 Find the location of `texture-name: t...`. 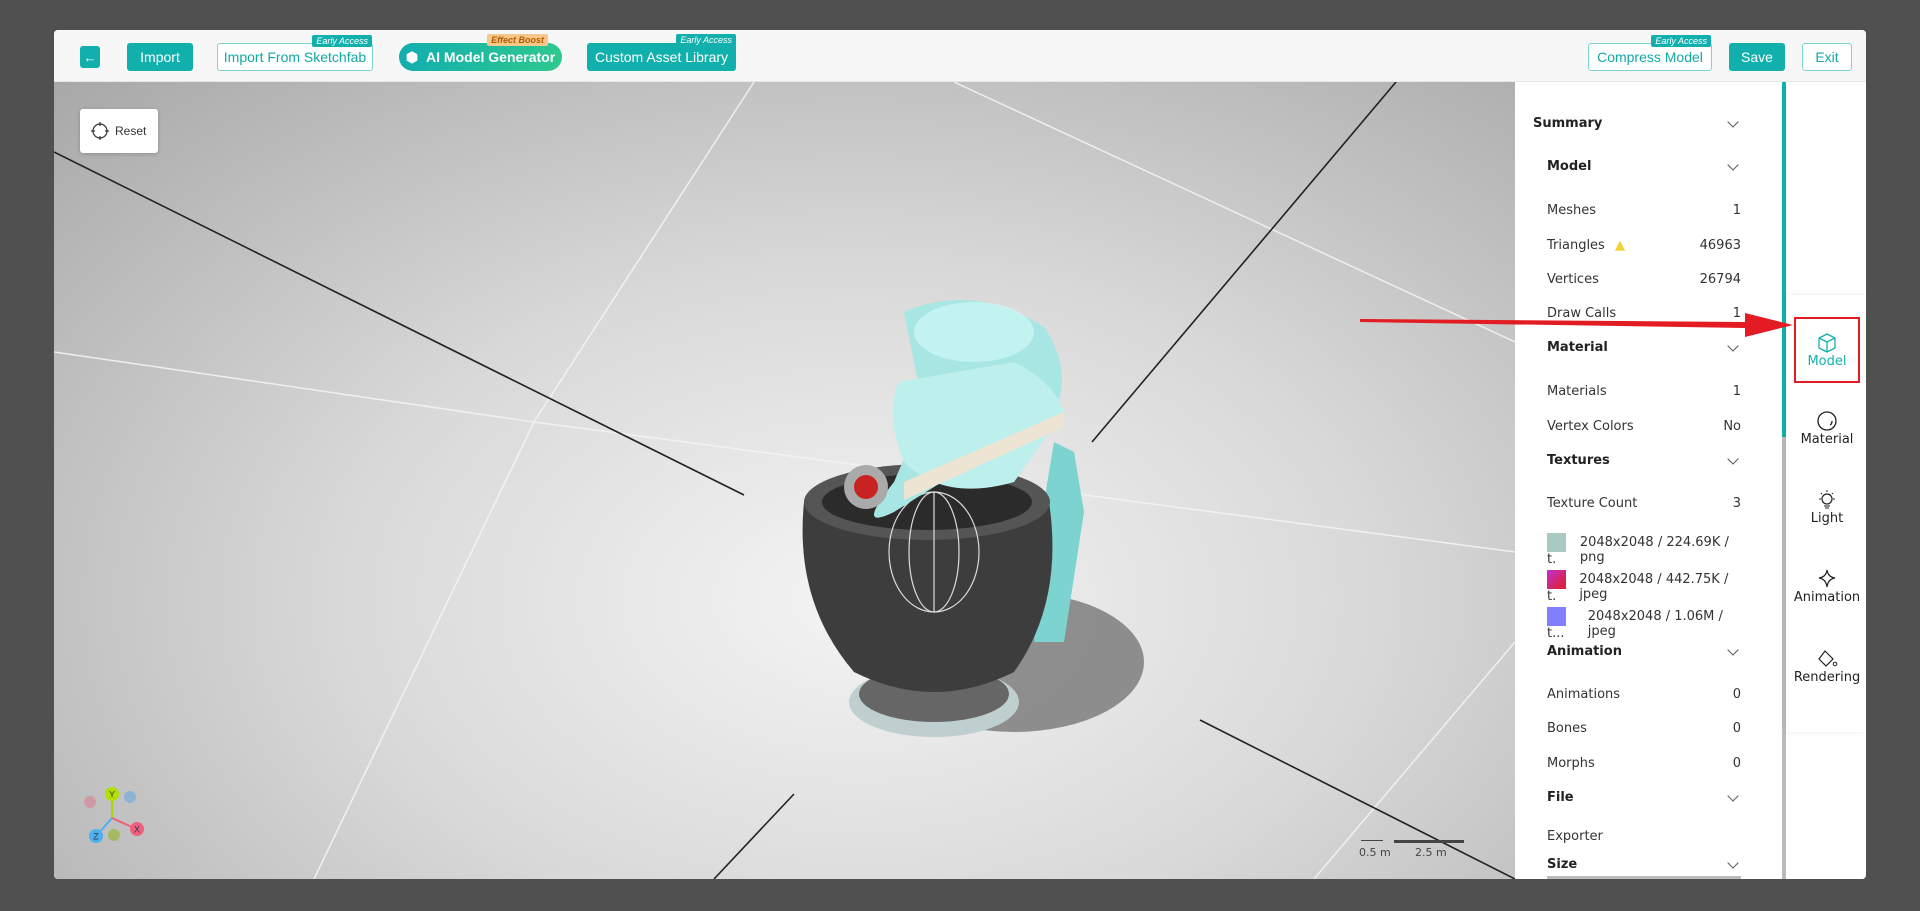

texture-name: t... is located at coordinates (1556, 633).